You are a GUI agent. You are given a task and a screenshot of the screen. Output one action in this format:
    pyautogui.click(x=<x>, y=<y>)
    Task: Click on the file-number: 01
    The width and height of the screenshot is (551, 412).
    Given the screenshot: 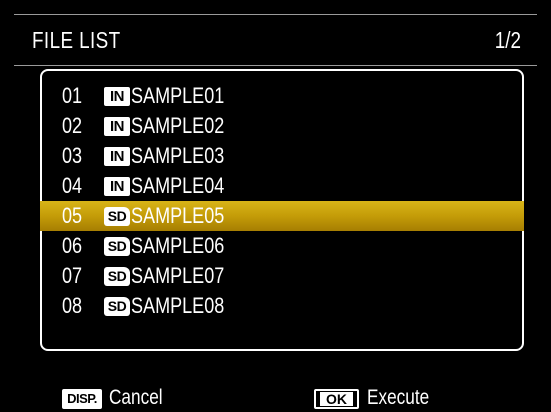 What is the action you would take?
    pyautogui.click(x=72, y=95)
    